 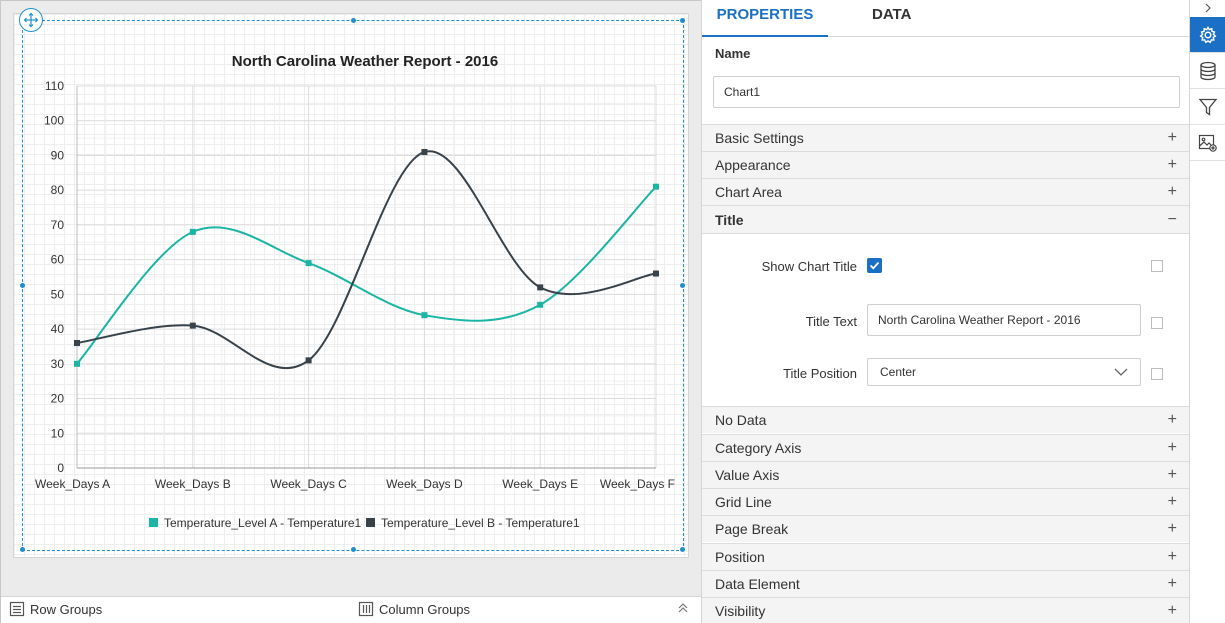 What do you see at coordinates (945, 447) in the screenshot?
I see `section-category-axis: Category Axis +` at bounding box center [945, 447].